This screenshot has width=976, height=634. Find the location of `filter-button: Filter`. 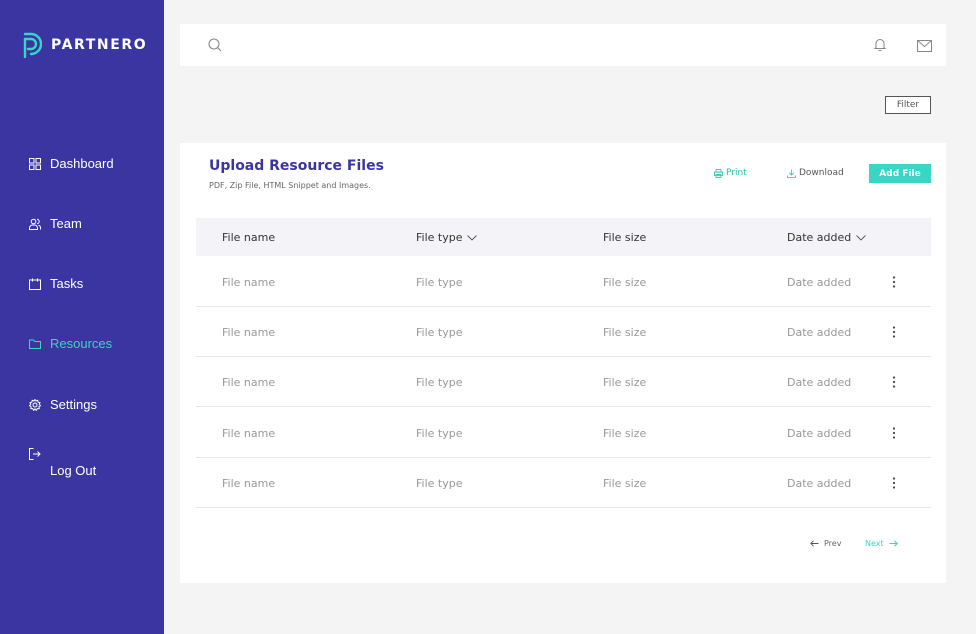

filter-button: Filter is located at coordinates (908, 105).